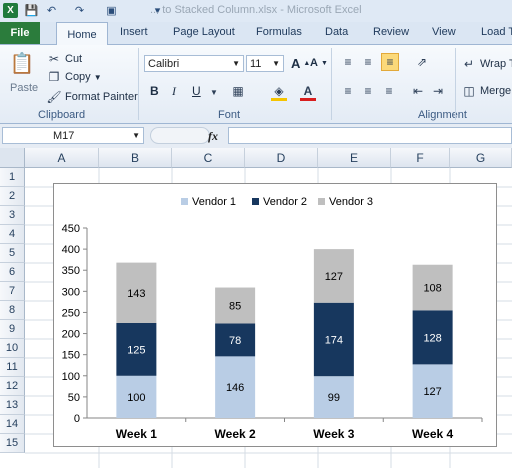 This screenshot has width=512, height=468. I want to click on y-tick-label: 100, so click(71, 377).